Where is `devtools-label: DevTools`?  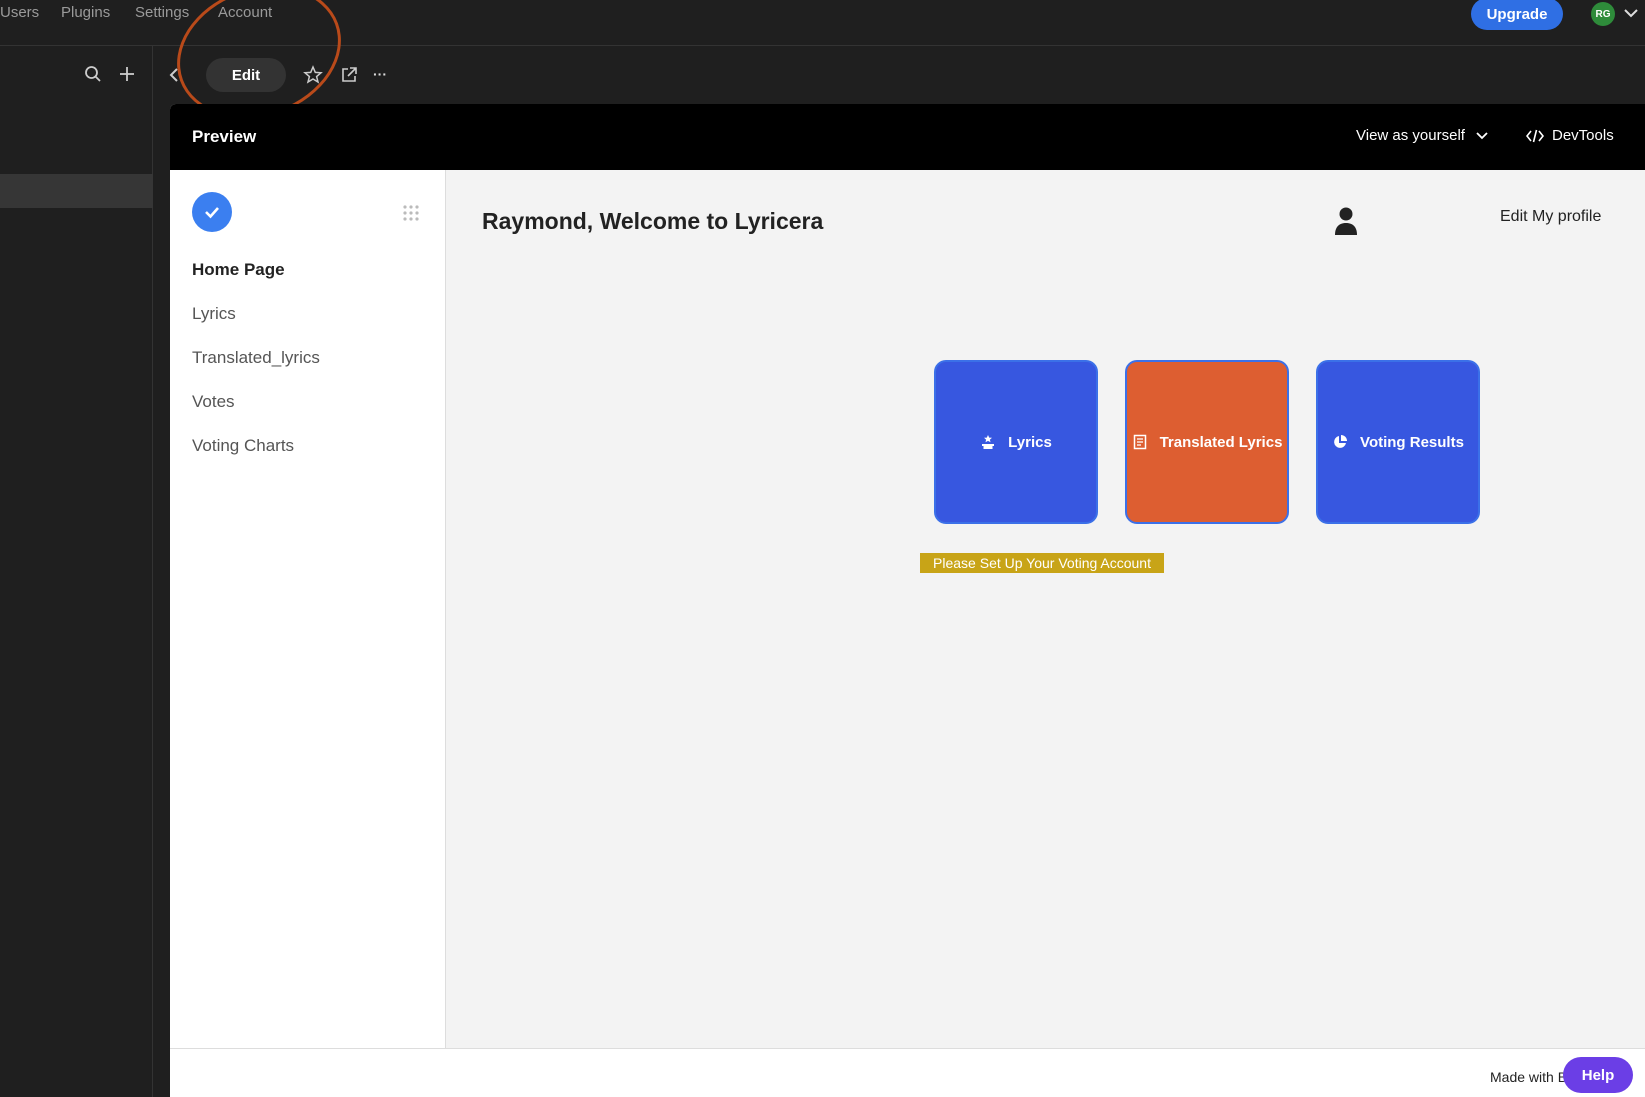
devtools-label: DevTools is located at coordinates (1583, 135).